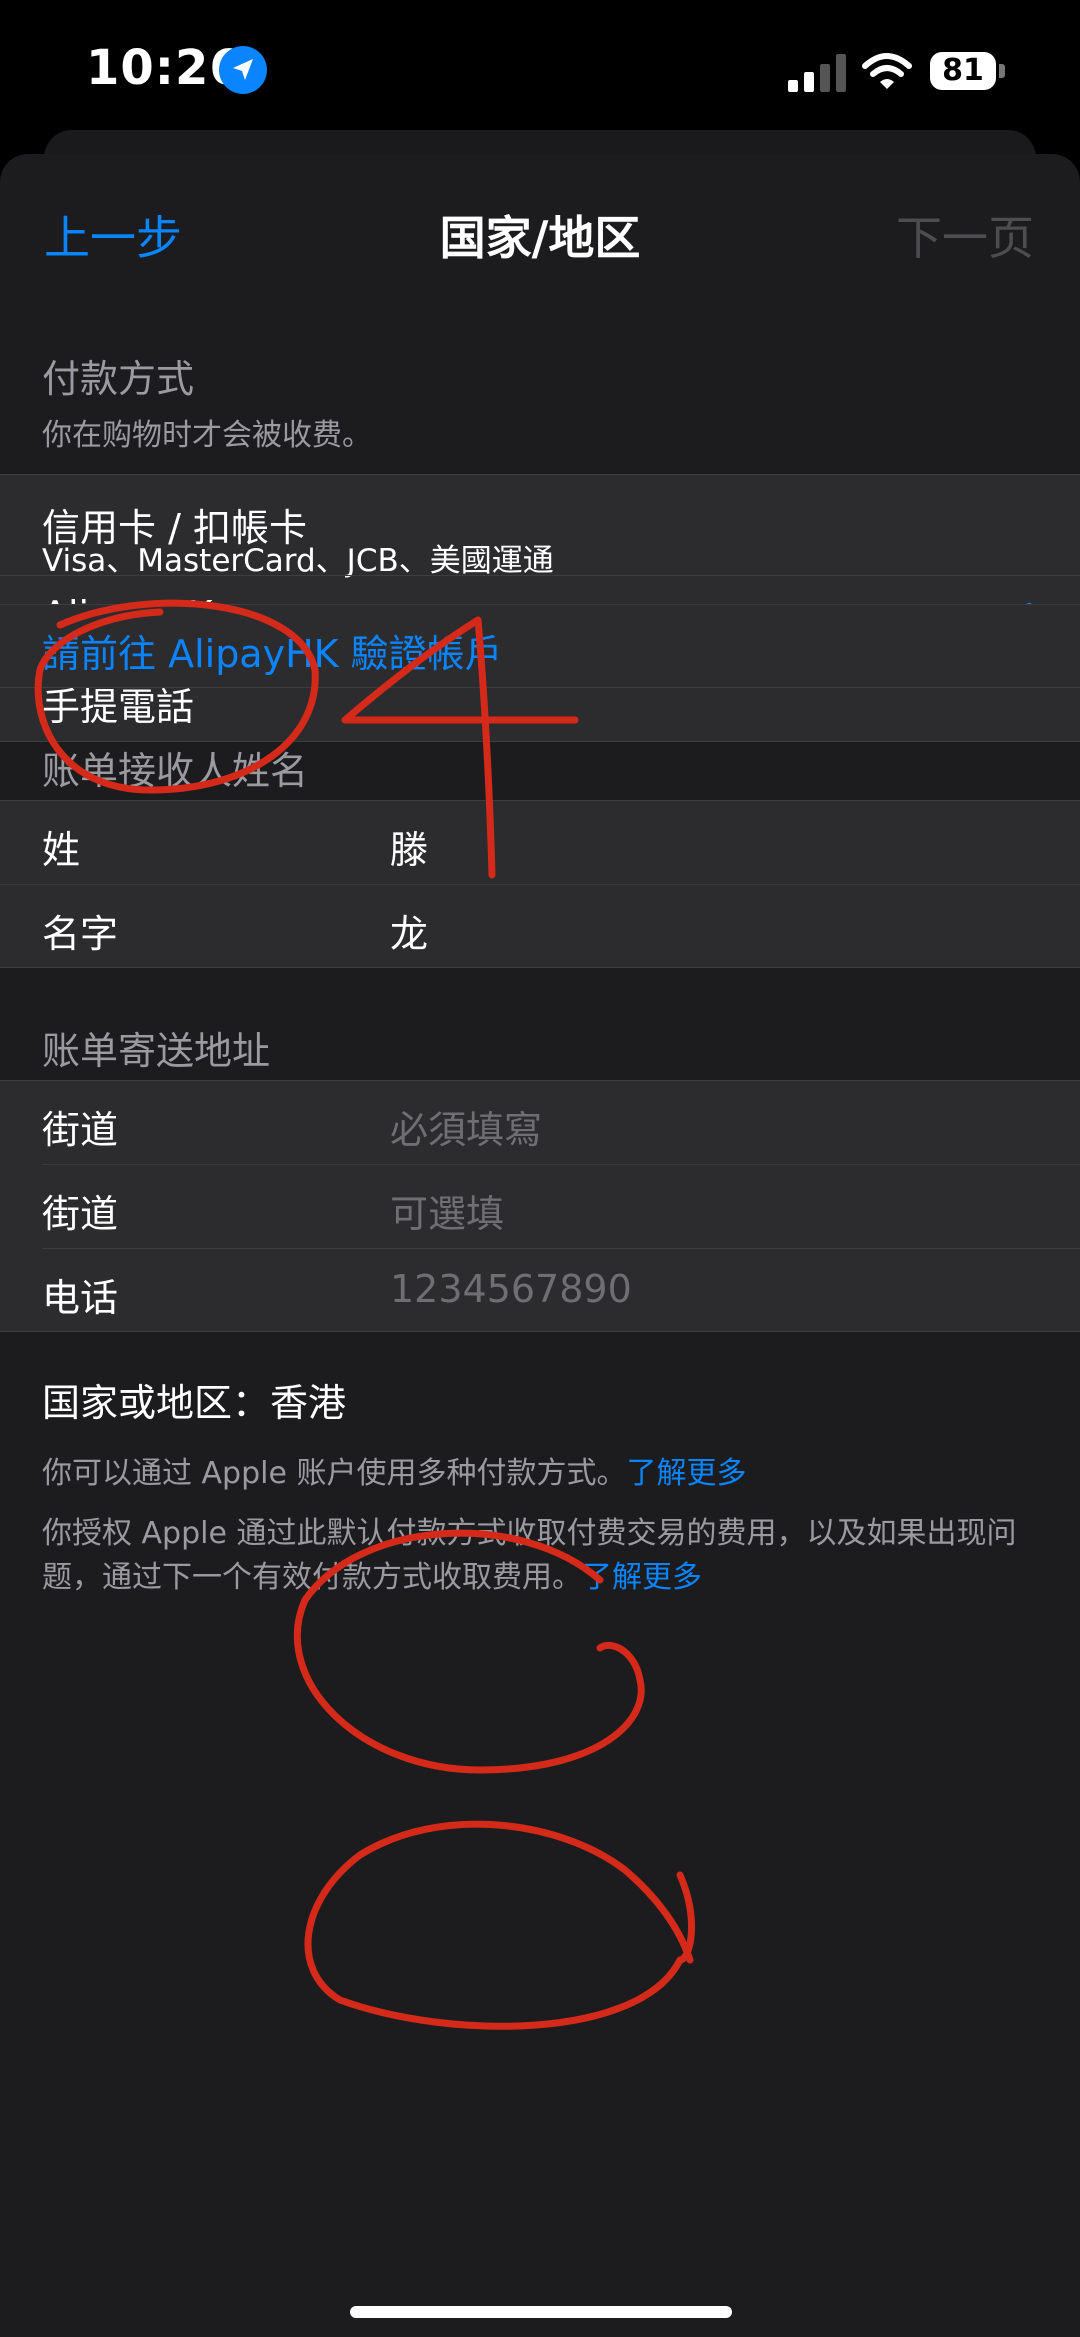  Describe the element at coordinates (540, 926) in the screenshot. I see `first-name-row: 名字 龙` at that location.